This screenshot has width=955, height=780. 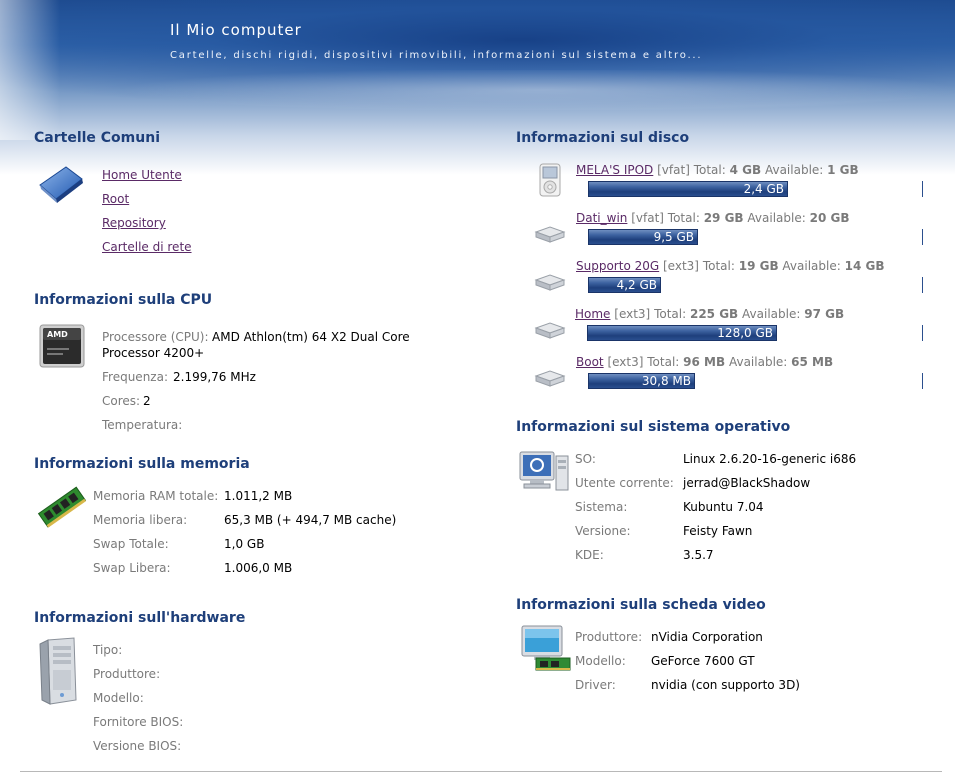 I want to click on os-value-4: 3.5.7, so click(x=698, y=555).